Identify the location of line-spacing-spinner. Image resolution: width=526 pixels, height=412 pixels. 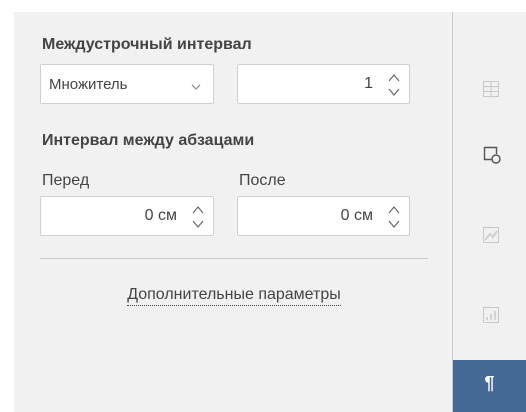
(394, 85).